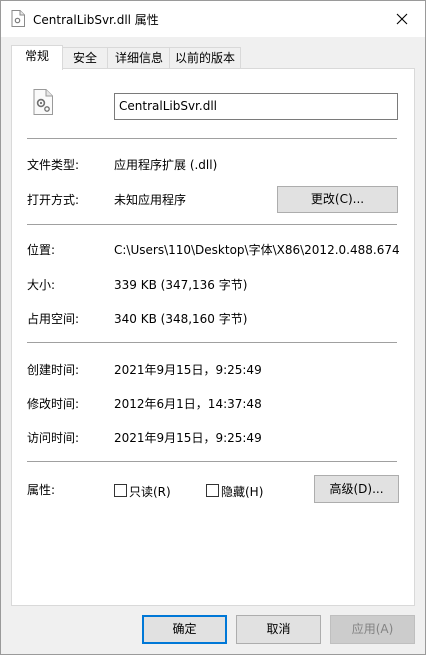 Image resolution: width=426 pixels, height=655 pixels. What do you see at coordinates (43, 102) in the screenshot?
I see `file-settings-icon` at bounding box center [43, 102].